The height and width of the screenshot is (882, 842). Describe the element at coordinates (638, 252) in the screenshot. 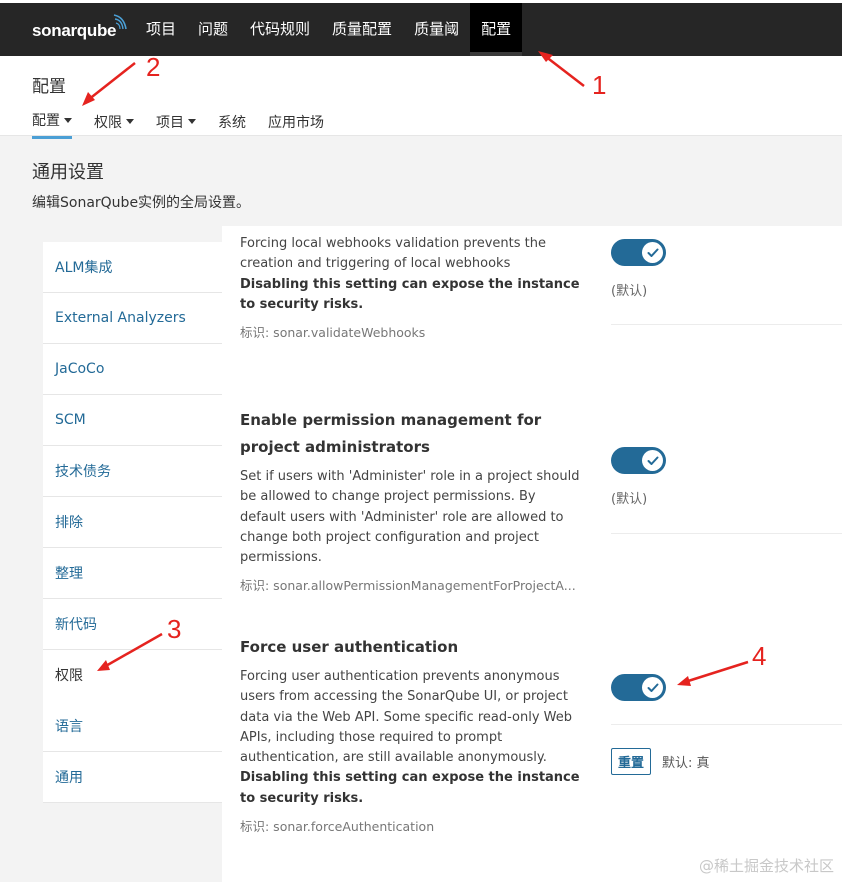

I see `validate-webhooks-toggle` at that location.